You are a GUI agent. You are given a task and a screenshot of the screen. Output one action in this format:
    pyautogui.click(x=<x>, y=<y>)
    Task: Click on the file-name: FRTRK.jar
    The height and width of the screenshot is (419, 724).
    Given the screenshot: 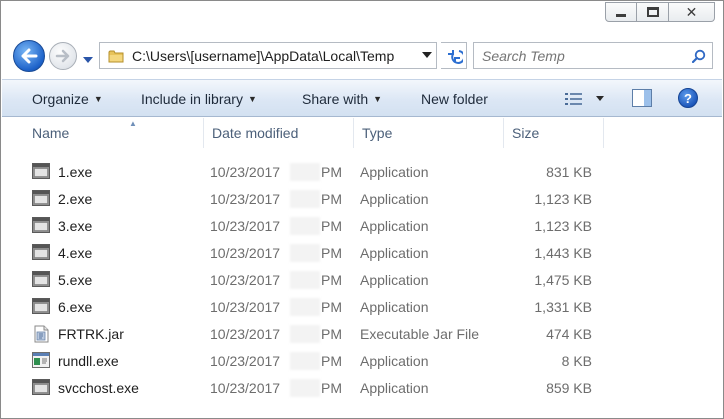 What is the action you would take?
    pyautogui.click(x=91, y=334)
    